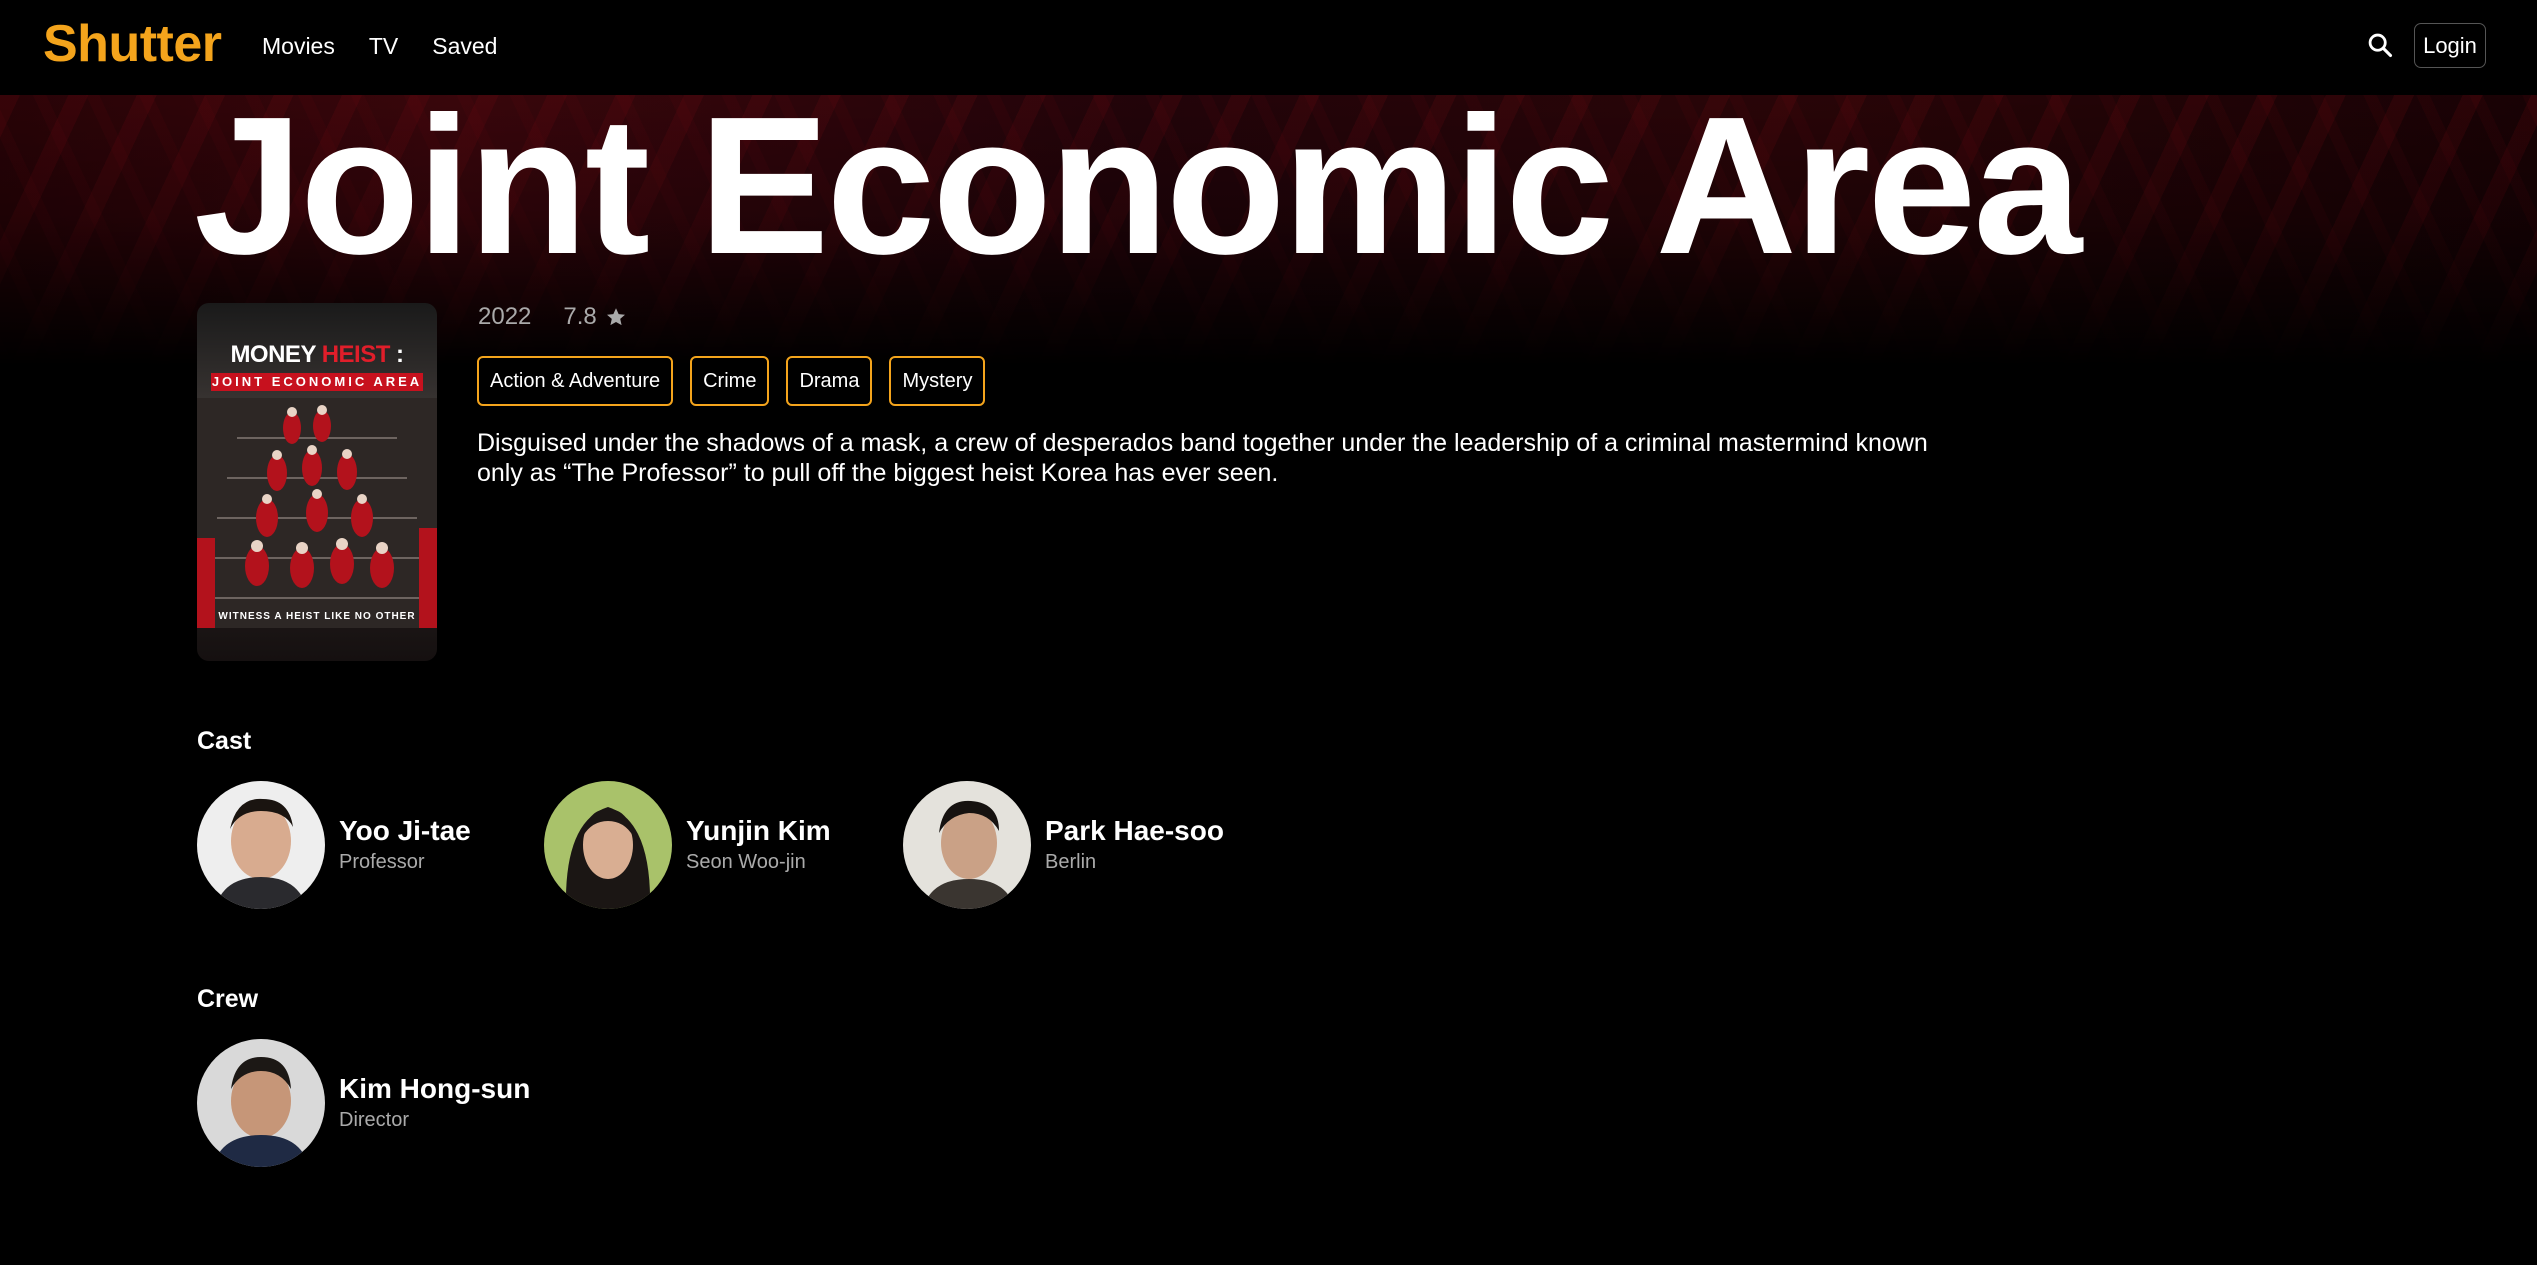 The height and width of the screenshot is (1265, 2537). Describe the element at coordinates (505, 316) in the screenshot. I see `release-year: 2022` at that location.